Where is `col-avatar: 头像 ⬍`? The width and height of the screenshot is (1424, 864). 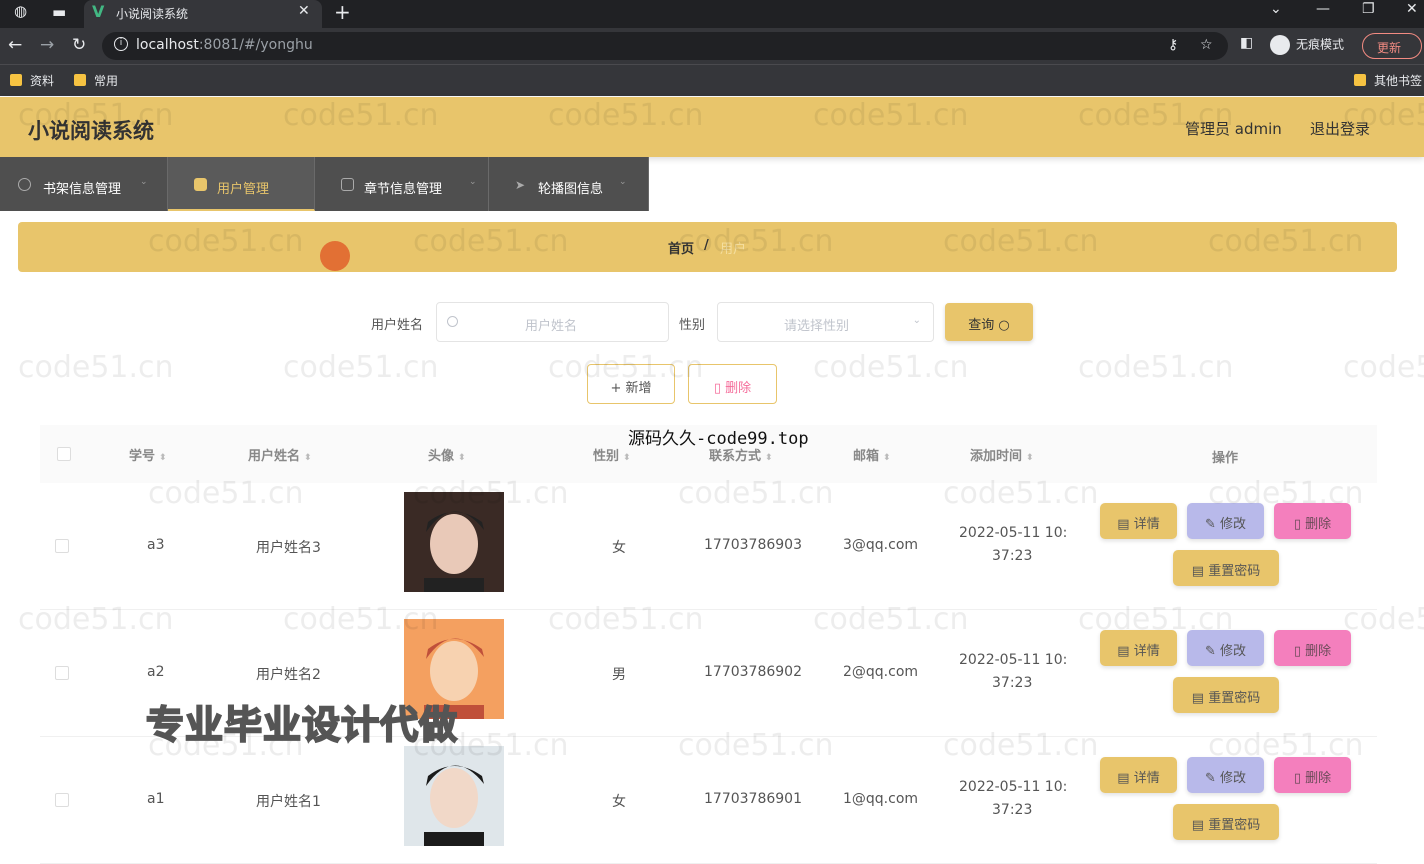 col-avatar: 头像 ⬍ is located at coordinates (447, 454).